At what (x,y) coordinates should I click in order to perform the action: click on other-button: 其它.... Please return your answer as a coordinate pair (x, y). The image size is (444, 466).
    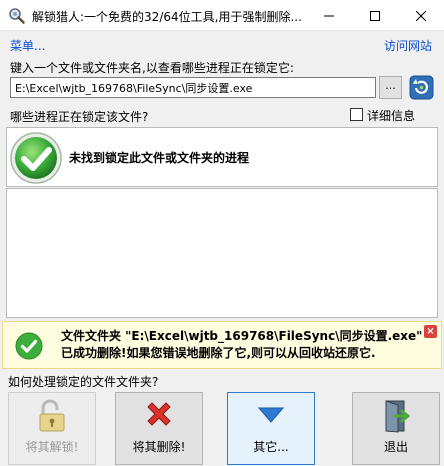
    Looking at the image, I should click on (271, 428).